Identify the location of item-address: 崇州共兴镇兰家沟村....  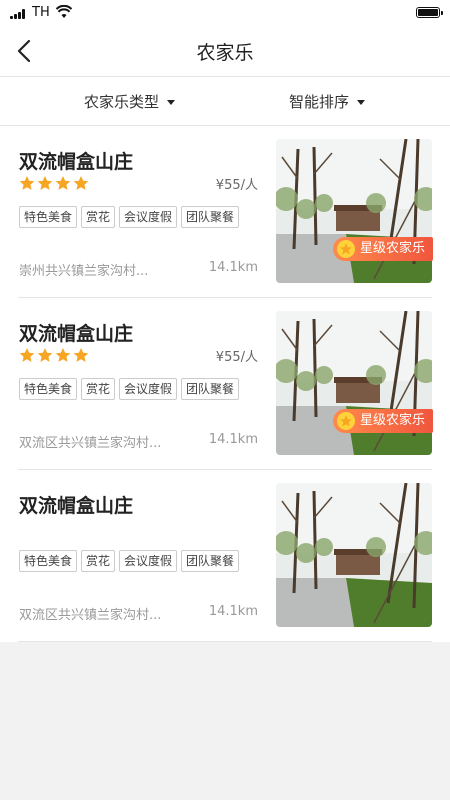
(84, 271).